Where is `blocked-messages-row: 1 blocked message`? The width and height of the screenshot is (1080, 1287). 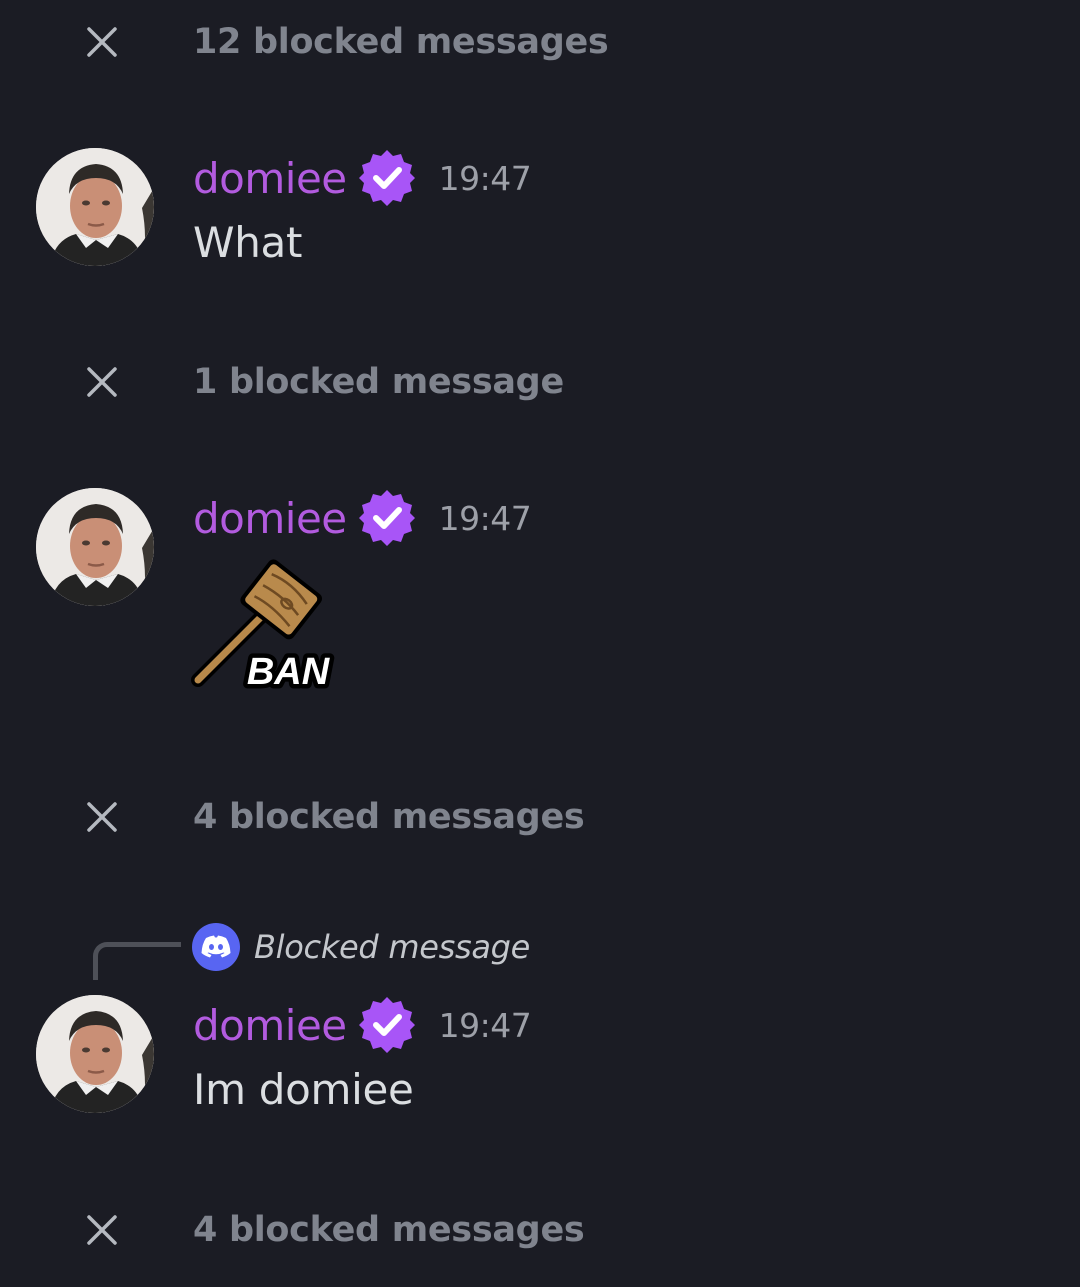
blocked-messages-row: 1 blocked message is located at coordinates (540, 382).